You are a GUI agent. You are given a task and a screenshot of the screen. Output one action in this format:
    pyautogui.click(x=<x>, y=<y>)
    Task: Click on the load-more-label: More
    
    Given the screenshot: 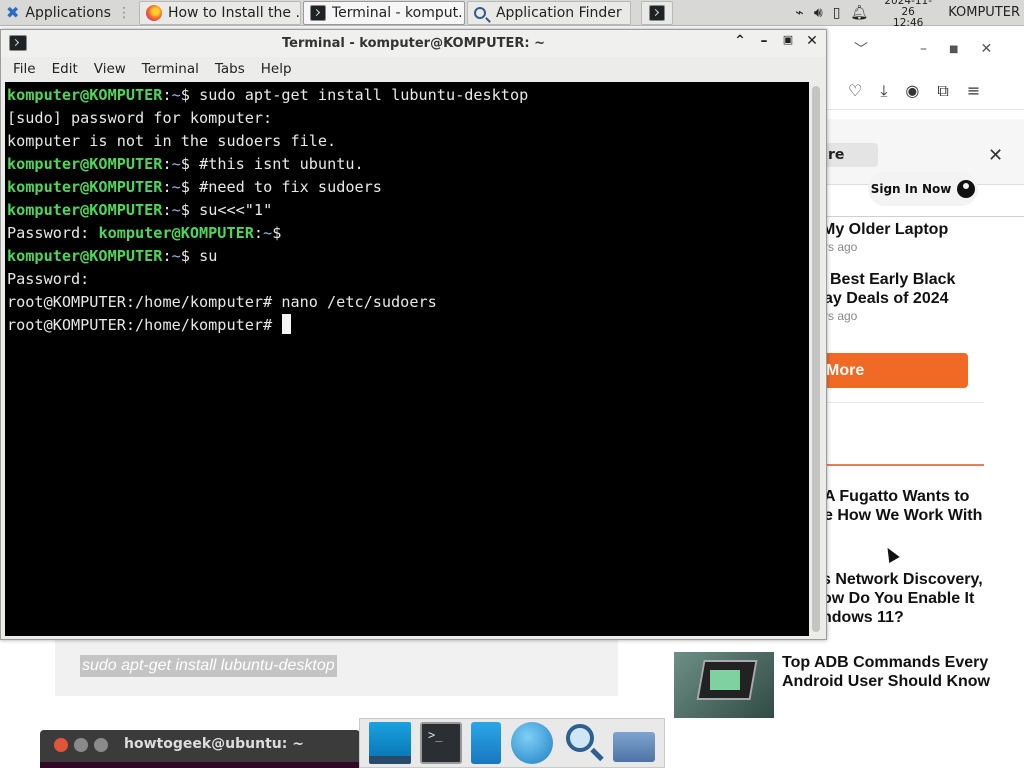 What is the action you would take?
    pyautogui.click(x=845, y=370)
    